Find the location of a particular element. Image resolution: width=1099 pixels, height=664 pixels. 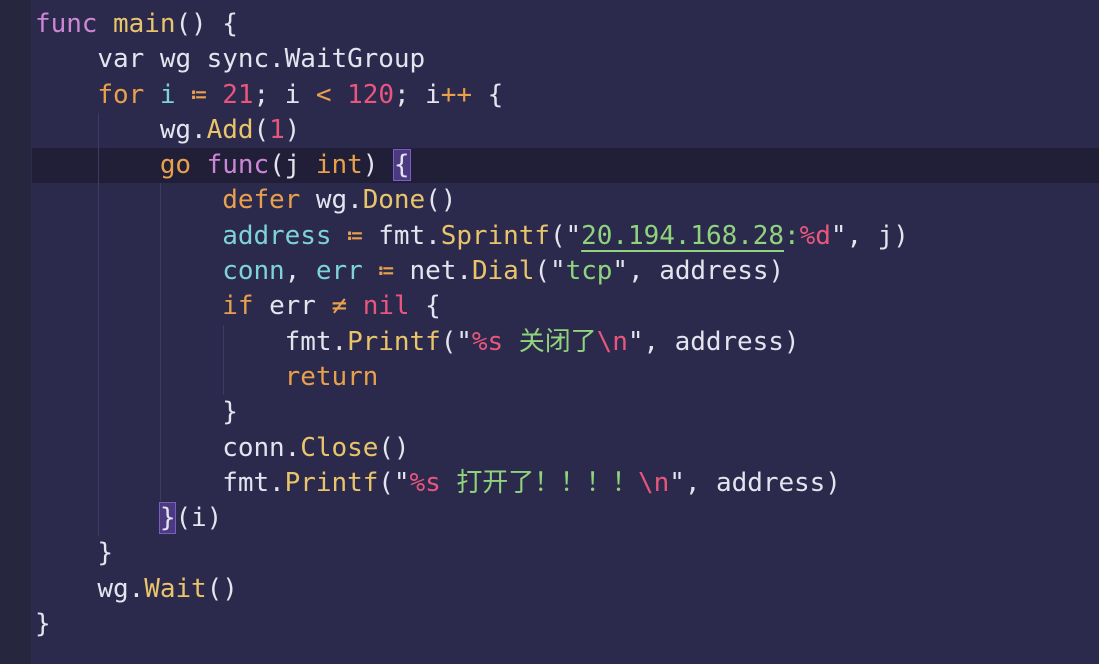

code-token: < is located at coordinates (331, 94).